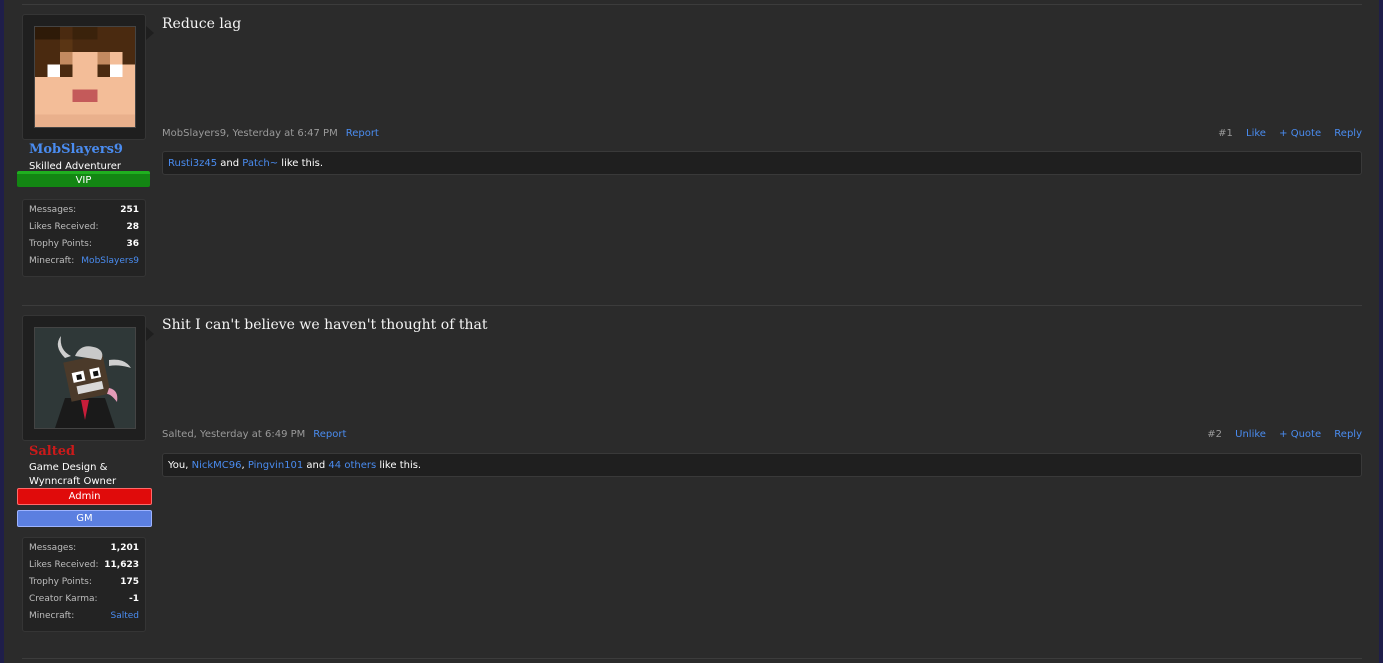  I want to click on stat-minecraft: Minecraft: MobSlayers9, so click(84, 261).